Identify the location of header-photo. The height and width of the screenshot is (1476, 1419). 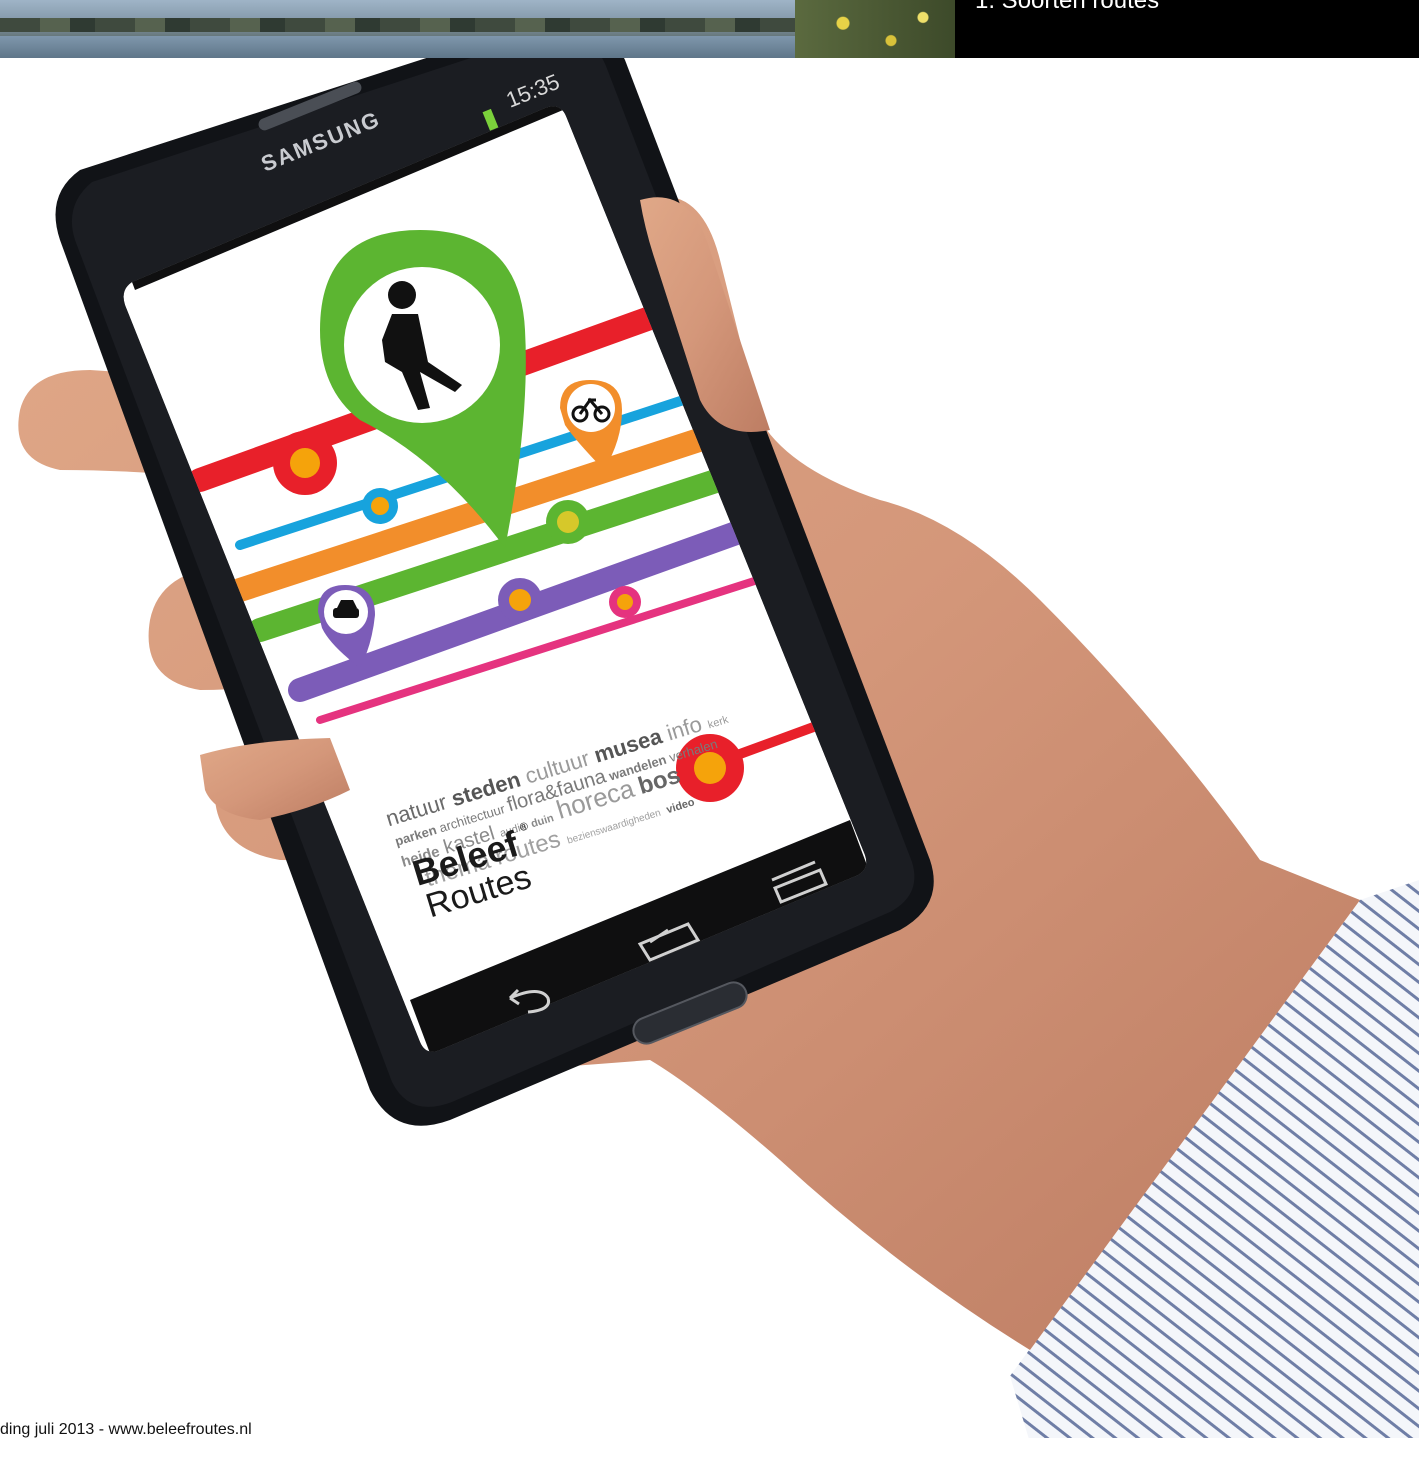
(477, 29).